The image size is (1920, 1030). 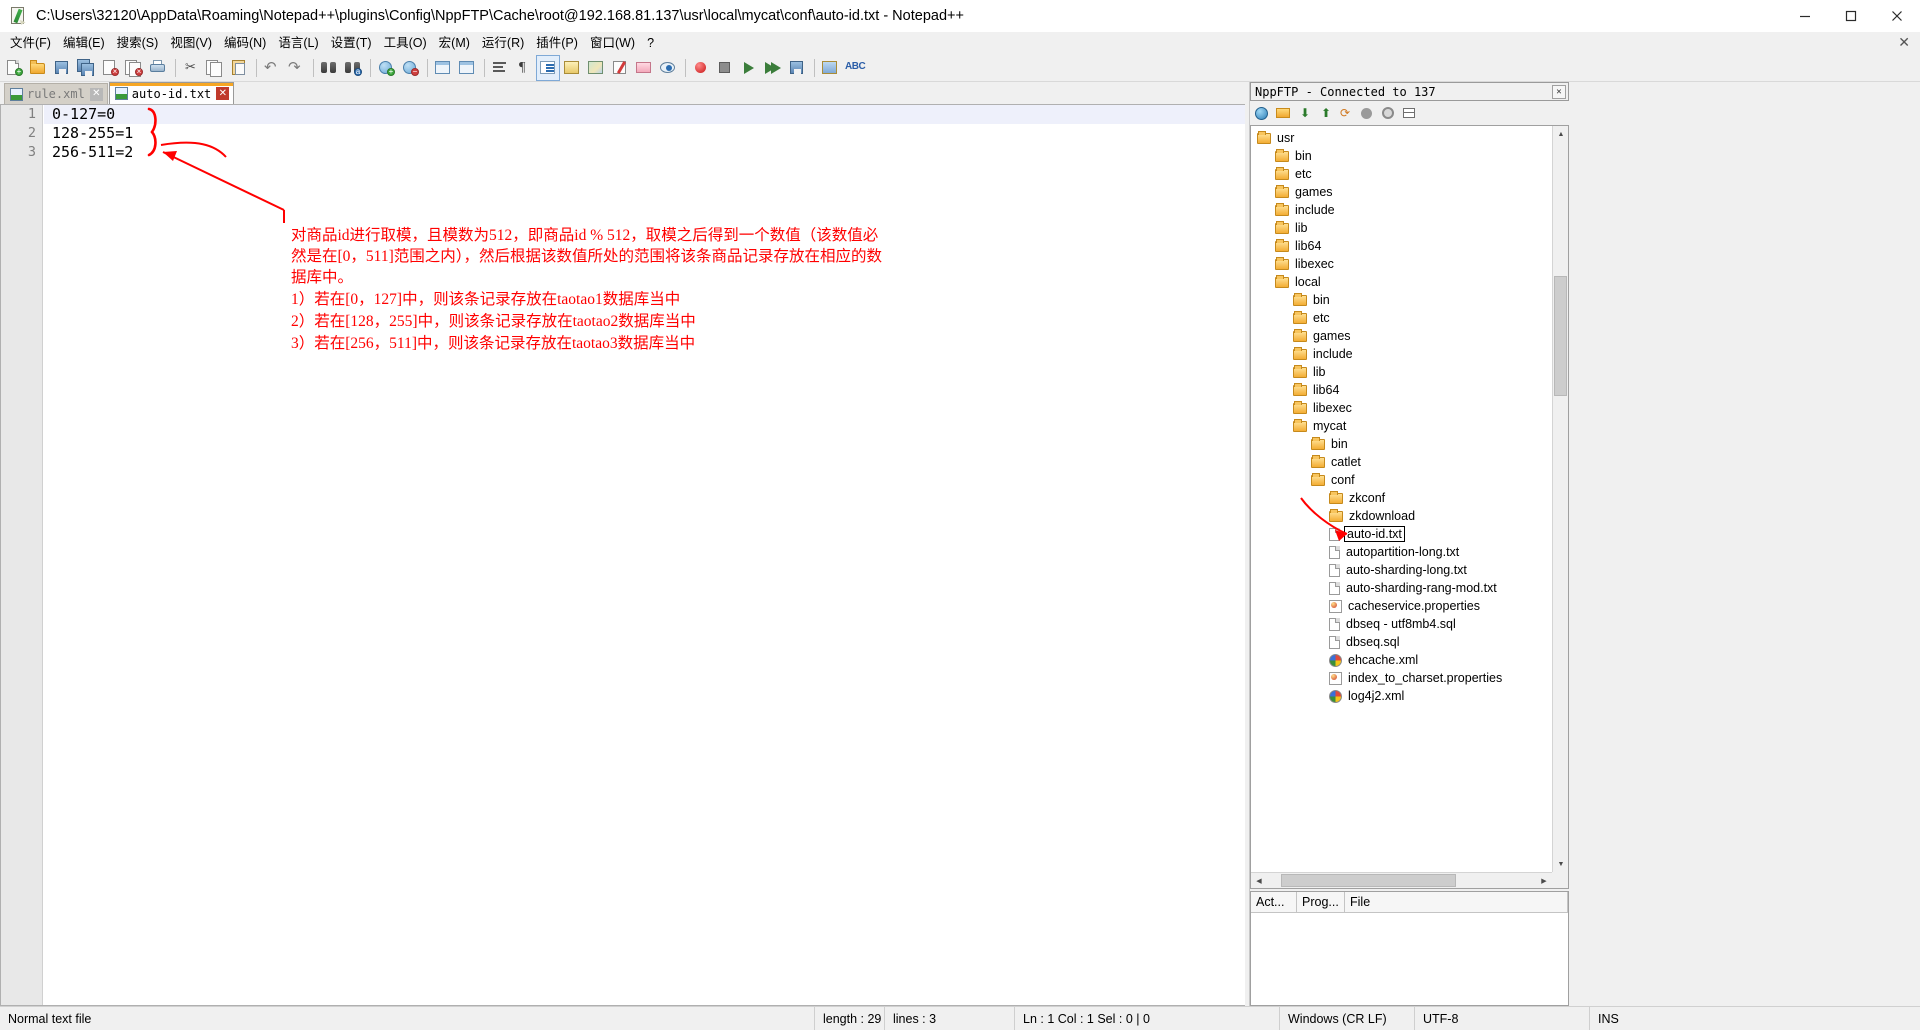 What do you see at coordinates (215, 68) in the screenshot?
I see `copy-icon` at bounding box center [215, 68].